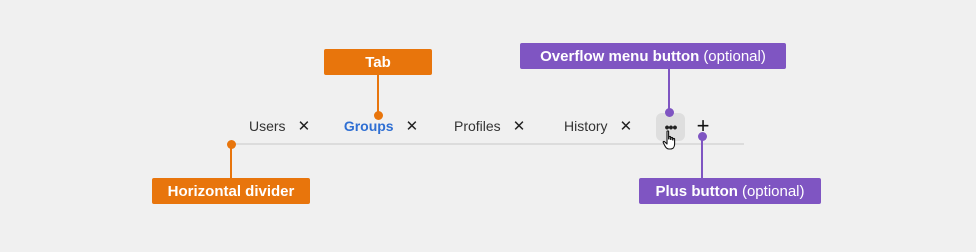 The image size is (976, 252). I want to click on tab-label: Groups, so click(368, 126).